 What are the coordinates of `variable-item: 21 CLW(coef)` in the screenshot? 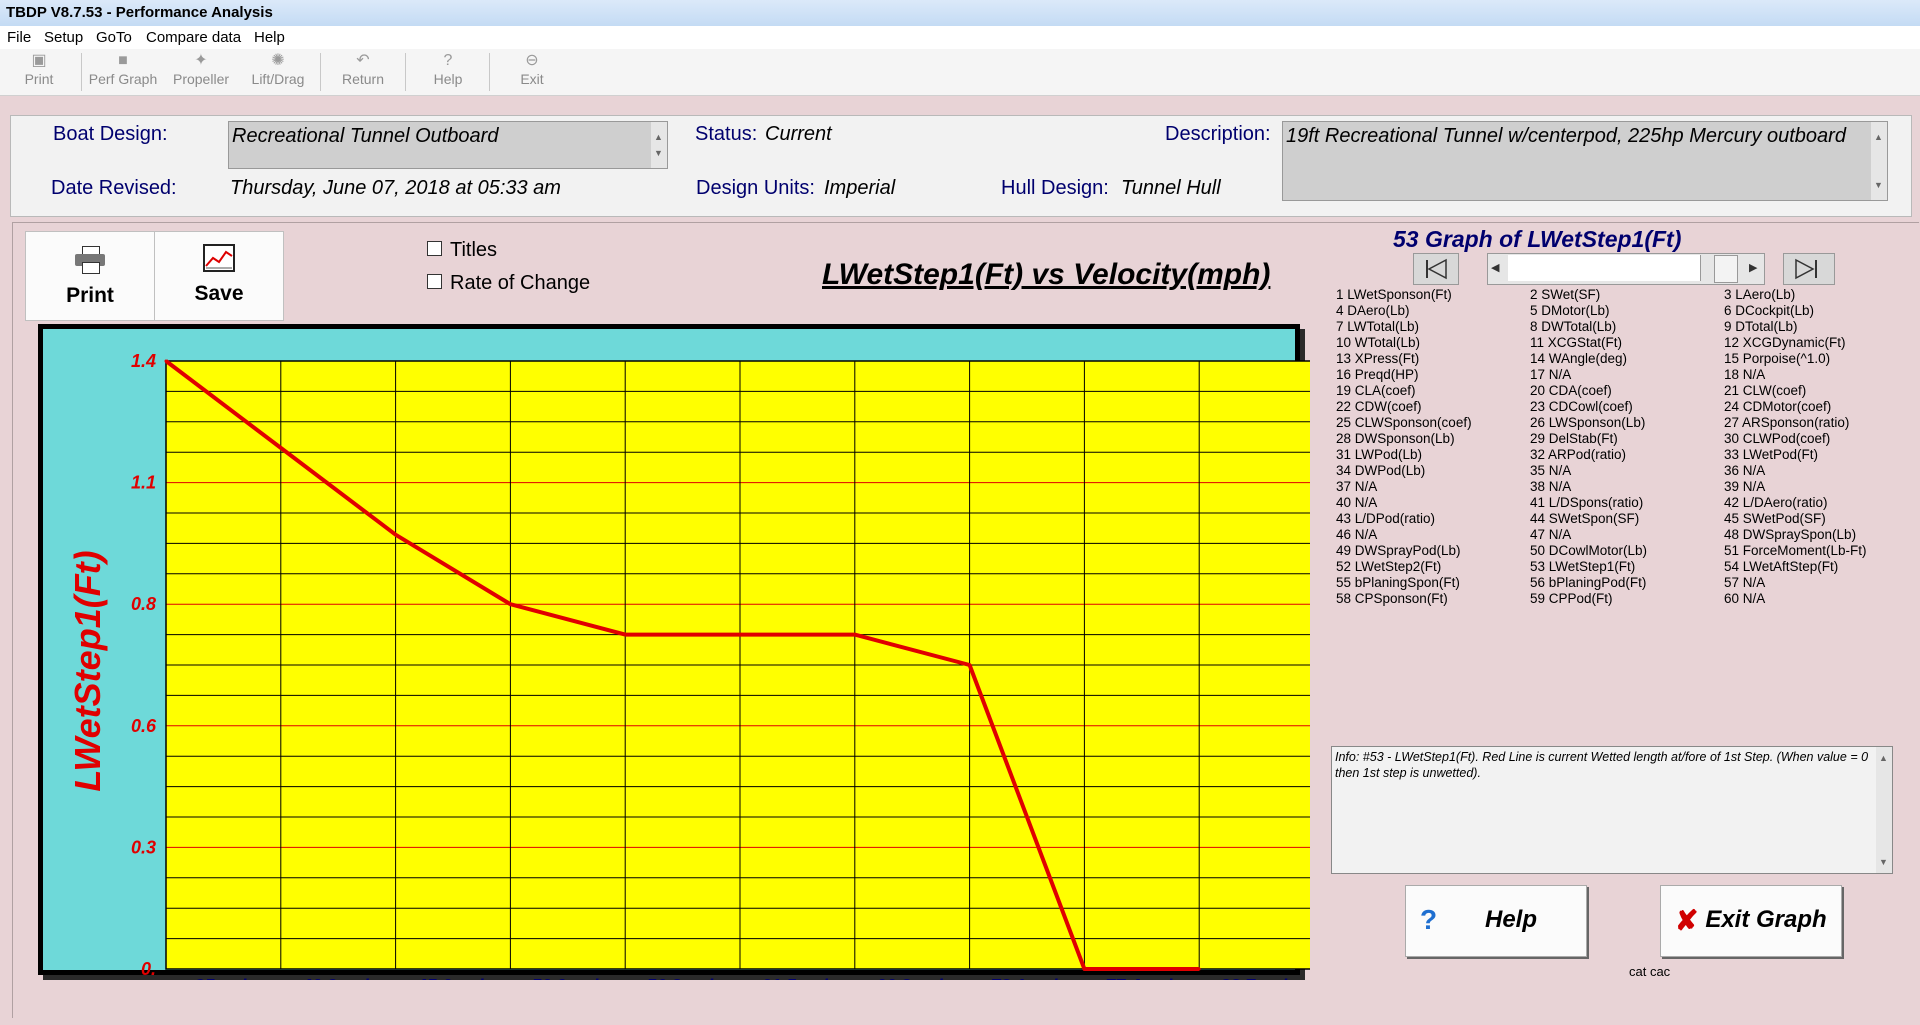 It's located at (1795, 391).